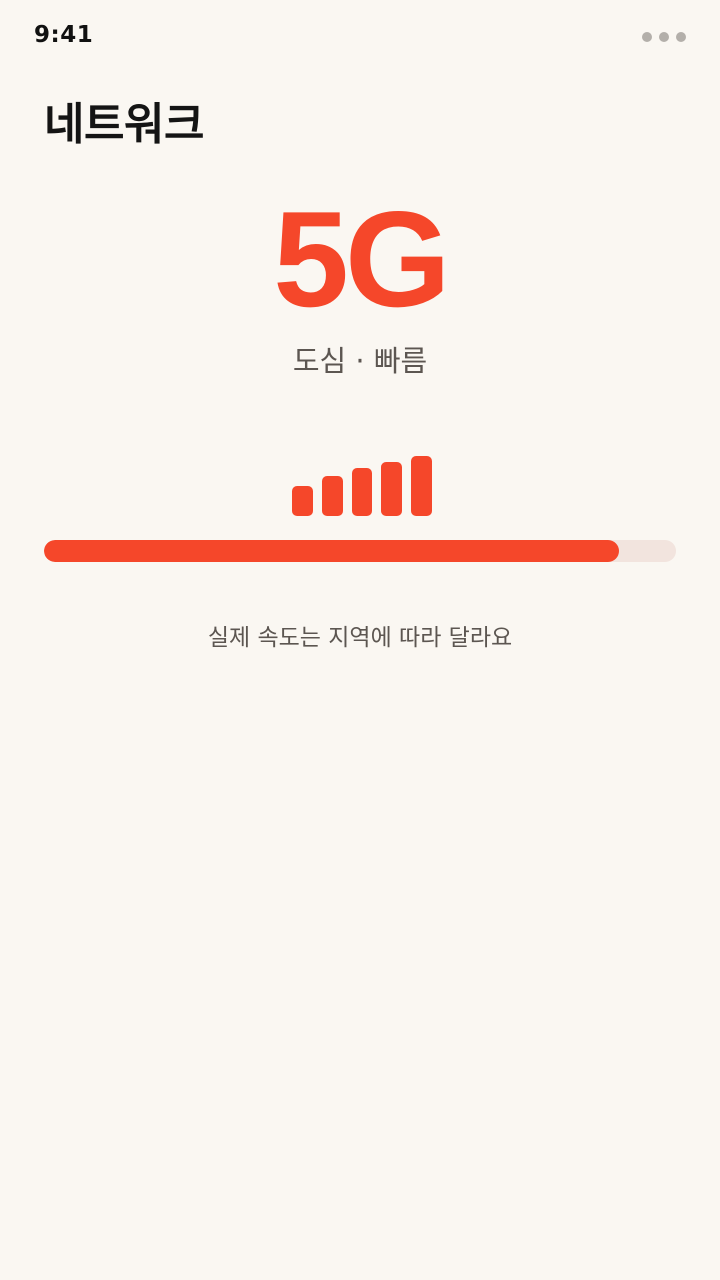  Describe the element at coordinates (332, 551) in the screenshot. I see `signal-progress-fill` at that location.